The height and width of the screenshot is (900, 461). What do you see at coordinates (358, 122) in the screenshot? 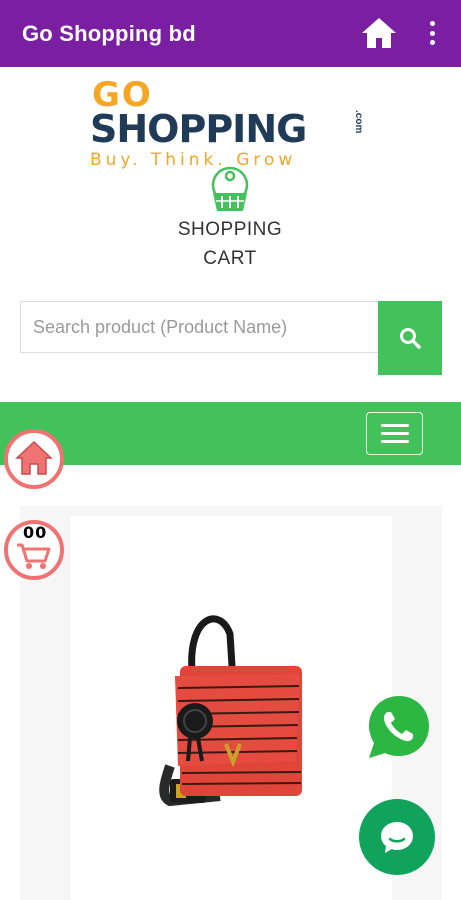
I see `logo-com-text: .com` at bounding box center [358, 122].